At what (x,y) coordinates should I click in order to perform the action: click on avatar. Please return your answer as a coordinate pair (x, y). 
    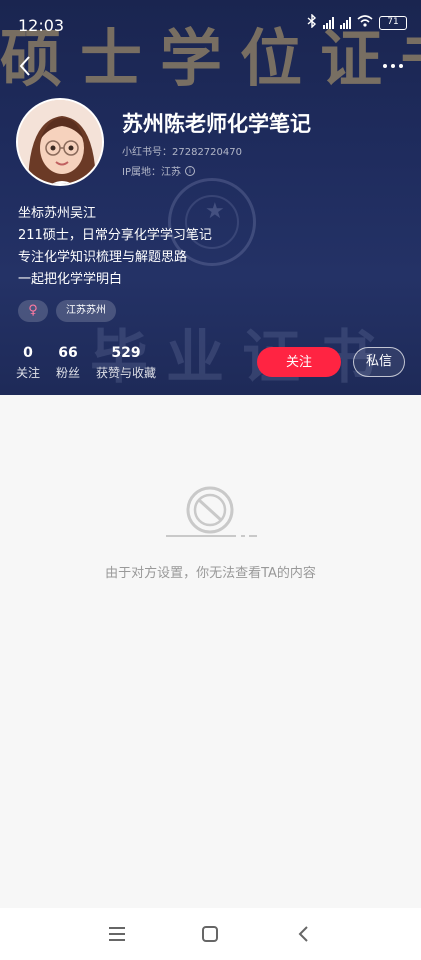
    Looking at the image, I should click on (60, 142).